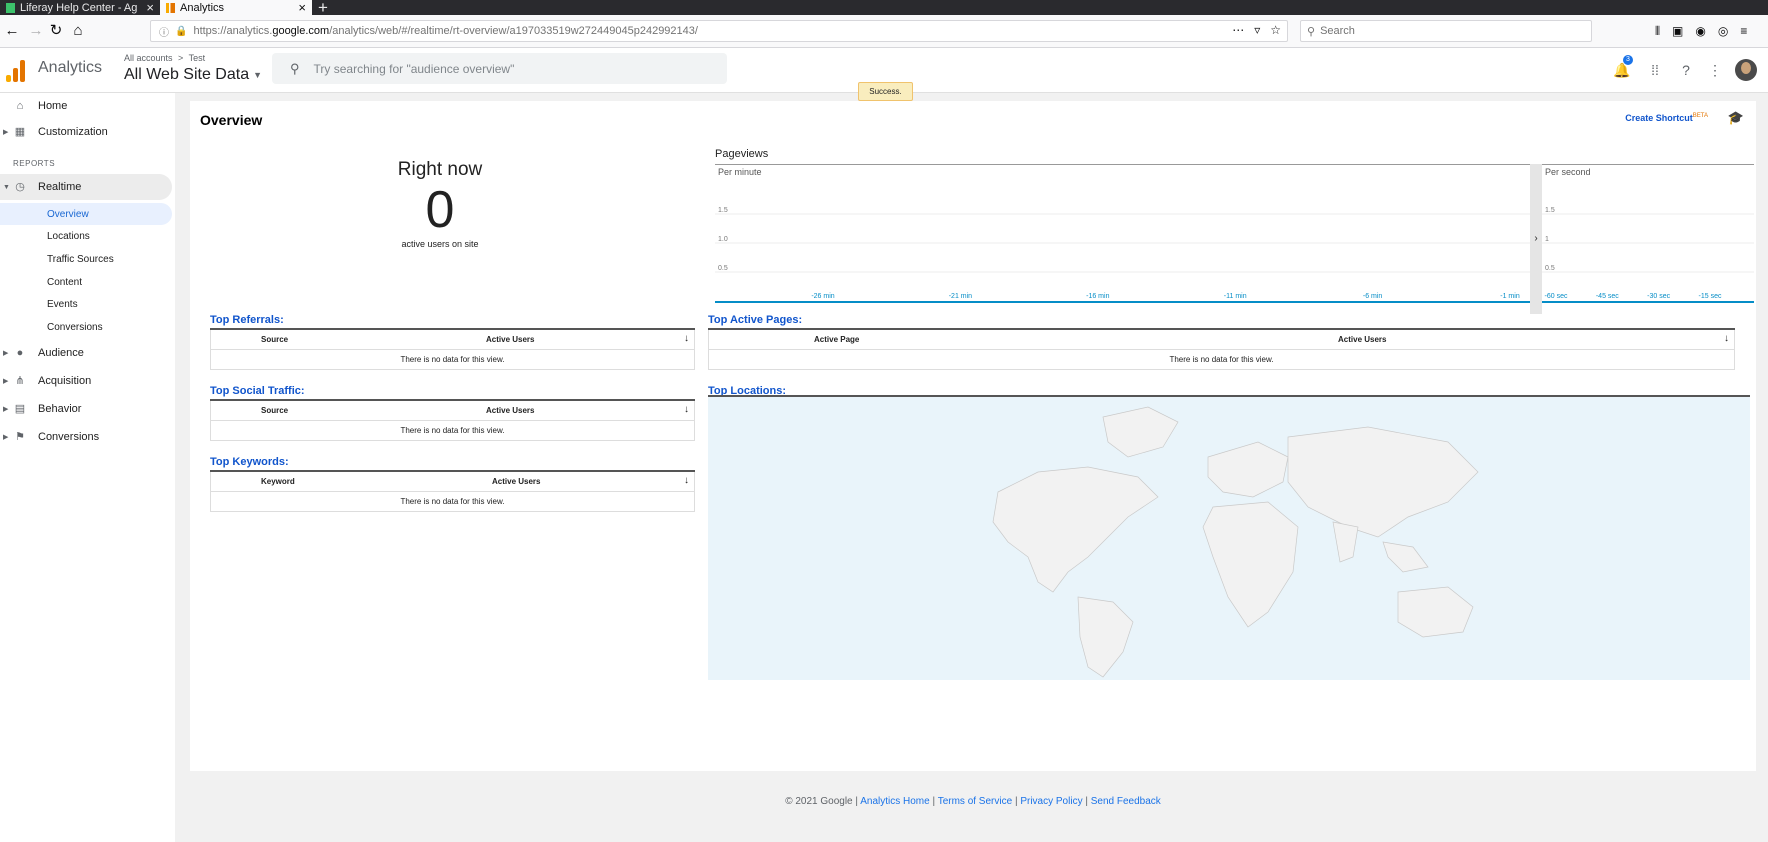  Describe the element at coordinates (1140, 432) in the screenshot. I see `greenland-shape` at that location.